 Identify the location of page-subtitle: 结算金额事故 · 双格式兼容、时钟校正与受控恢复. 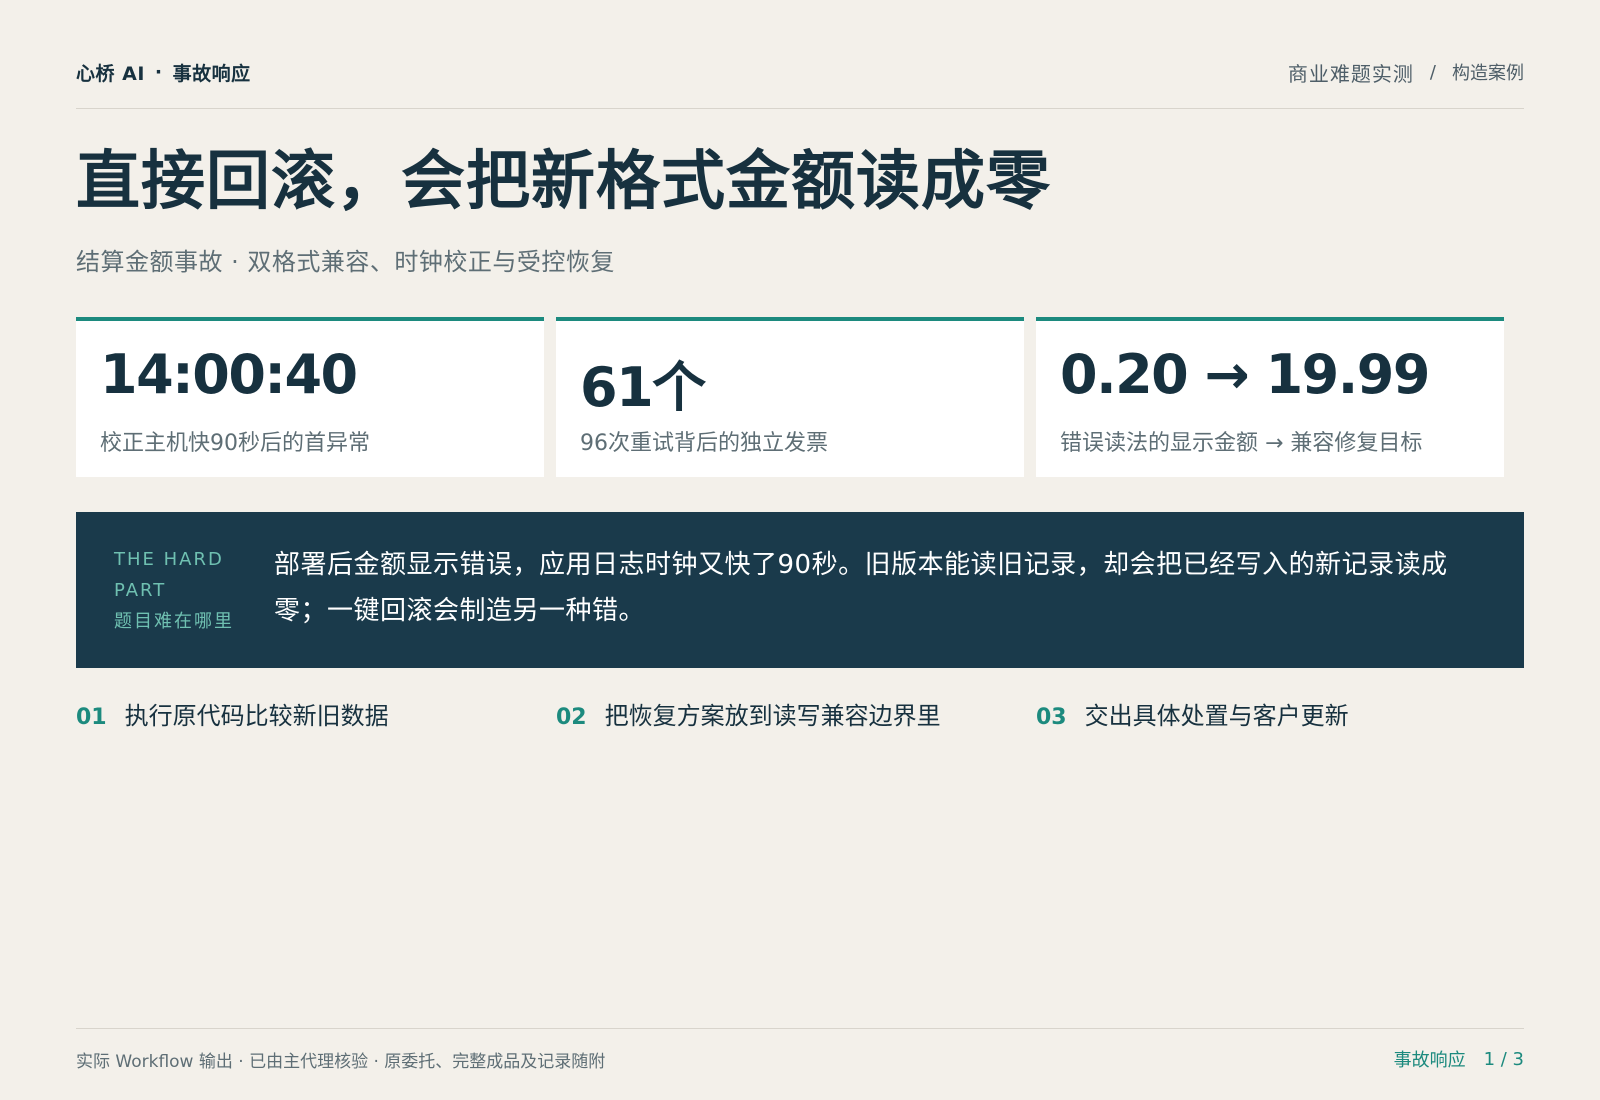
(345, 262).